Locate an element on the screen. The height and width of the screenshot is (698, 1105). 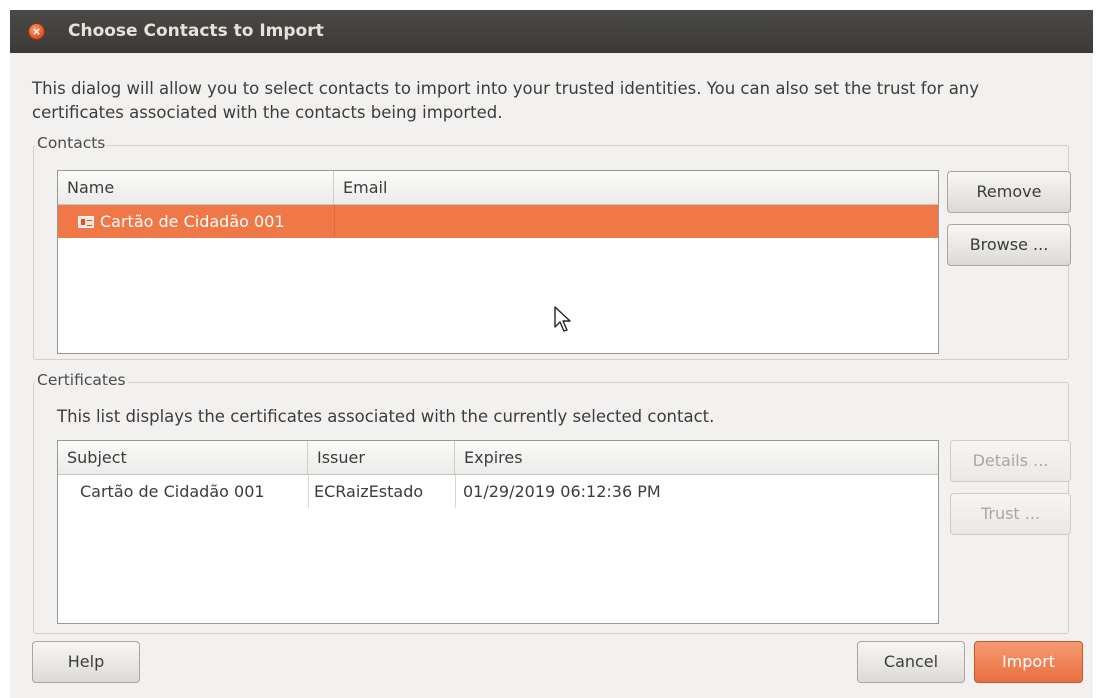
remove-button: Remove is located at coordinates (1009, 192).